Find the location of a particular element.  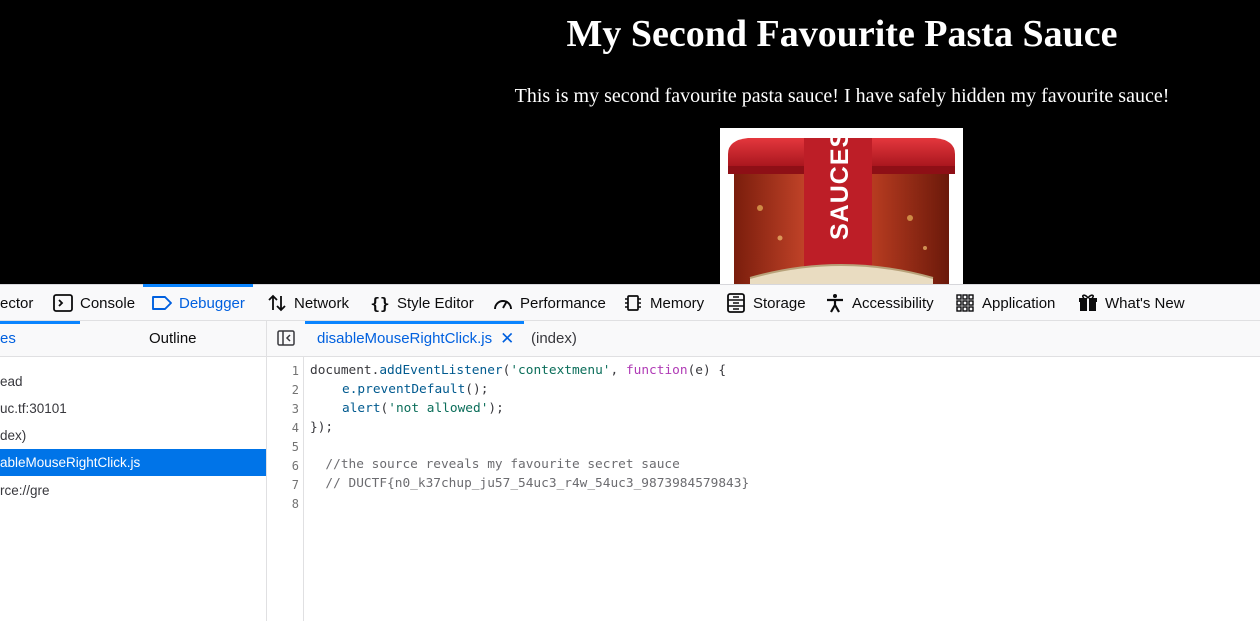

tree-item-index: dex) is located at coordinates (133, 435).